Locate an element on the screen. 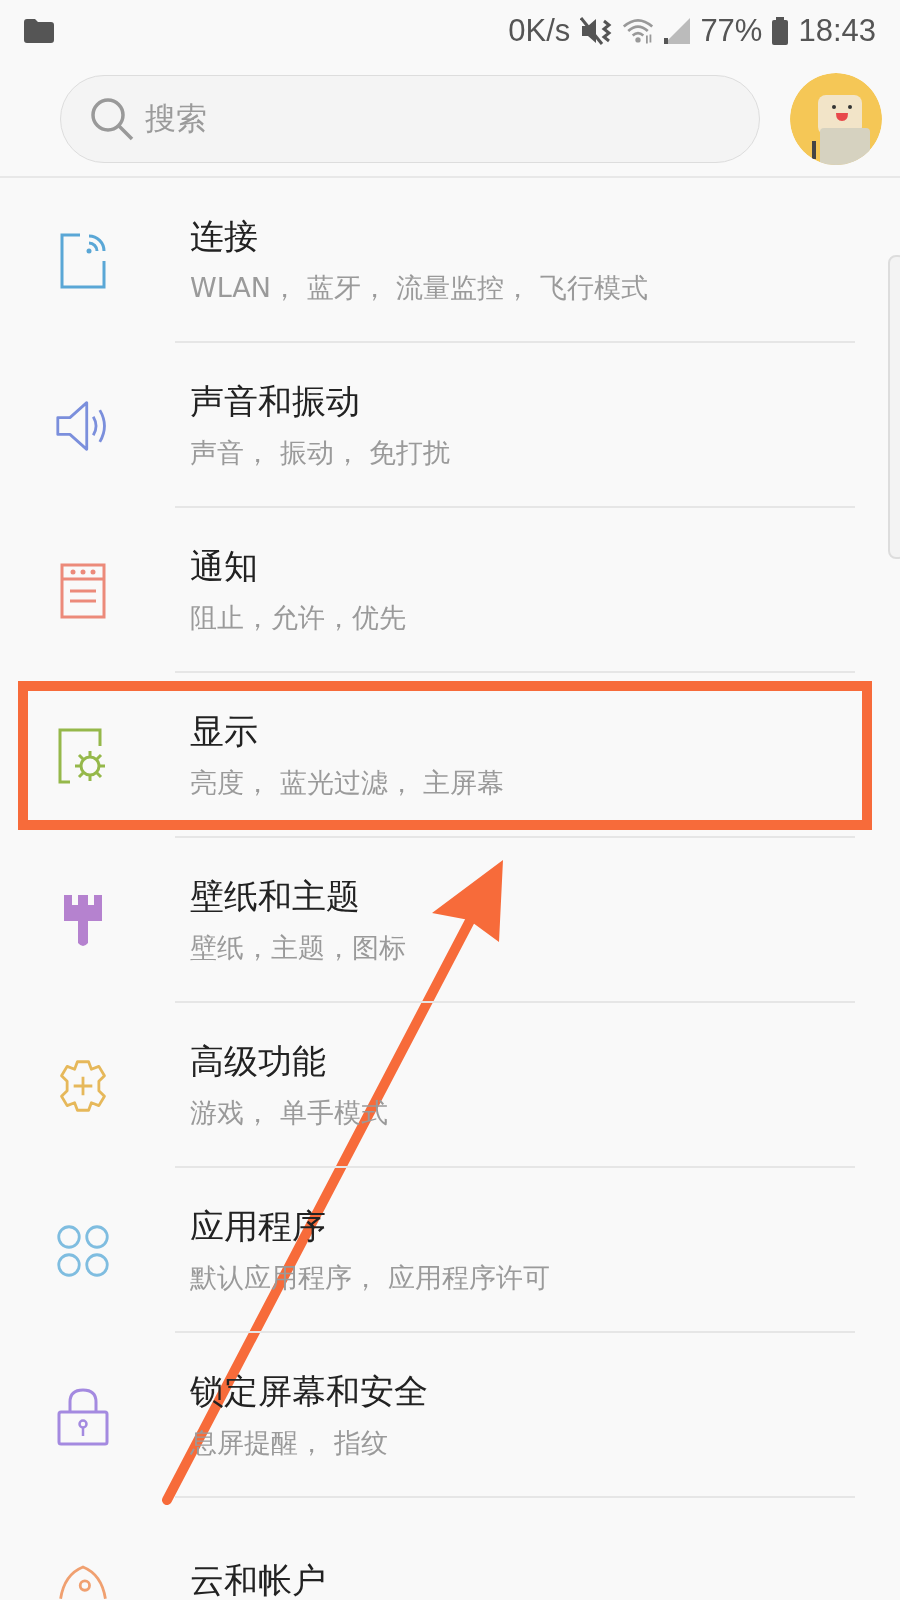 The height and width of the screenshot is (1600, 900). item-title: 声音和振动 is located at coordinates (275, 401).